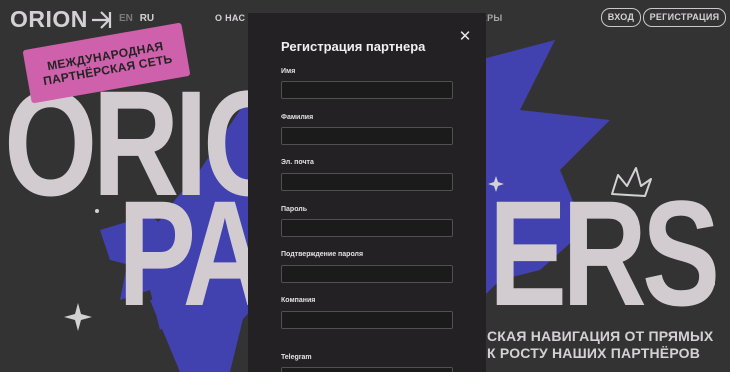 The image size is (730, 372). I want to click on last-name-label: Фамилия, so click(297, 117).